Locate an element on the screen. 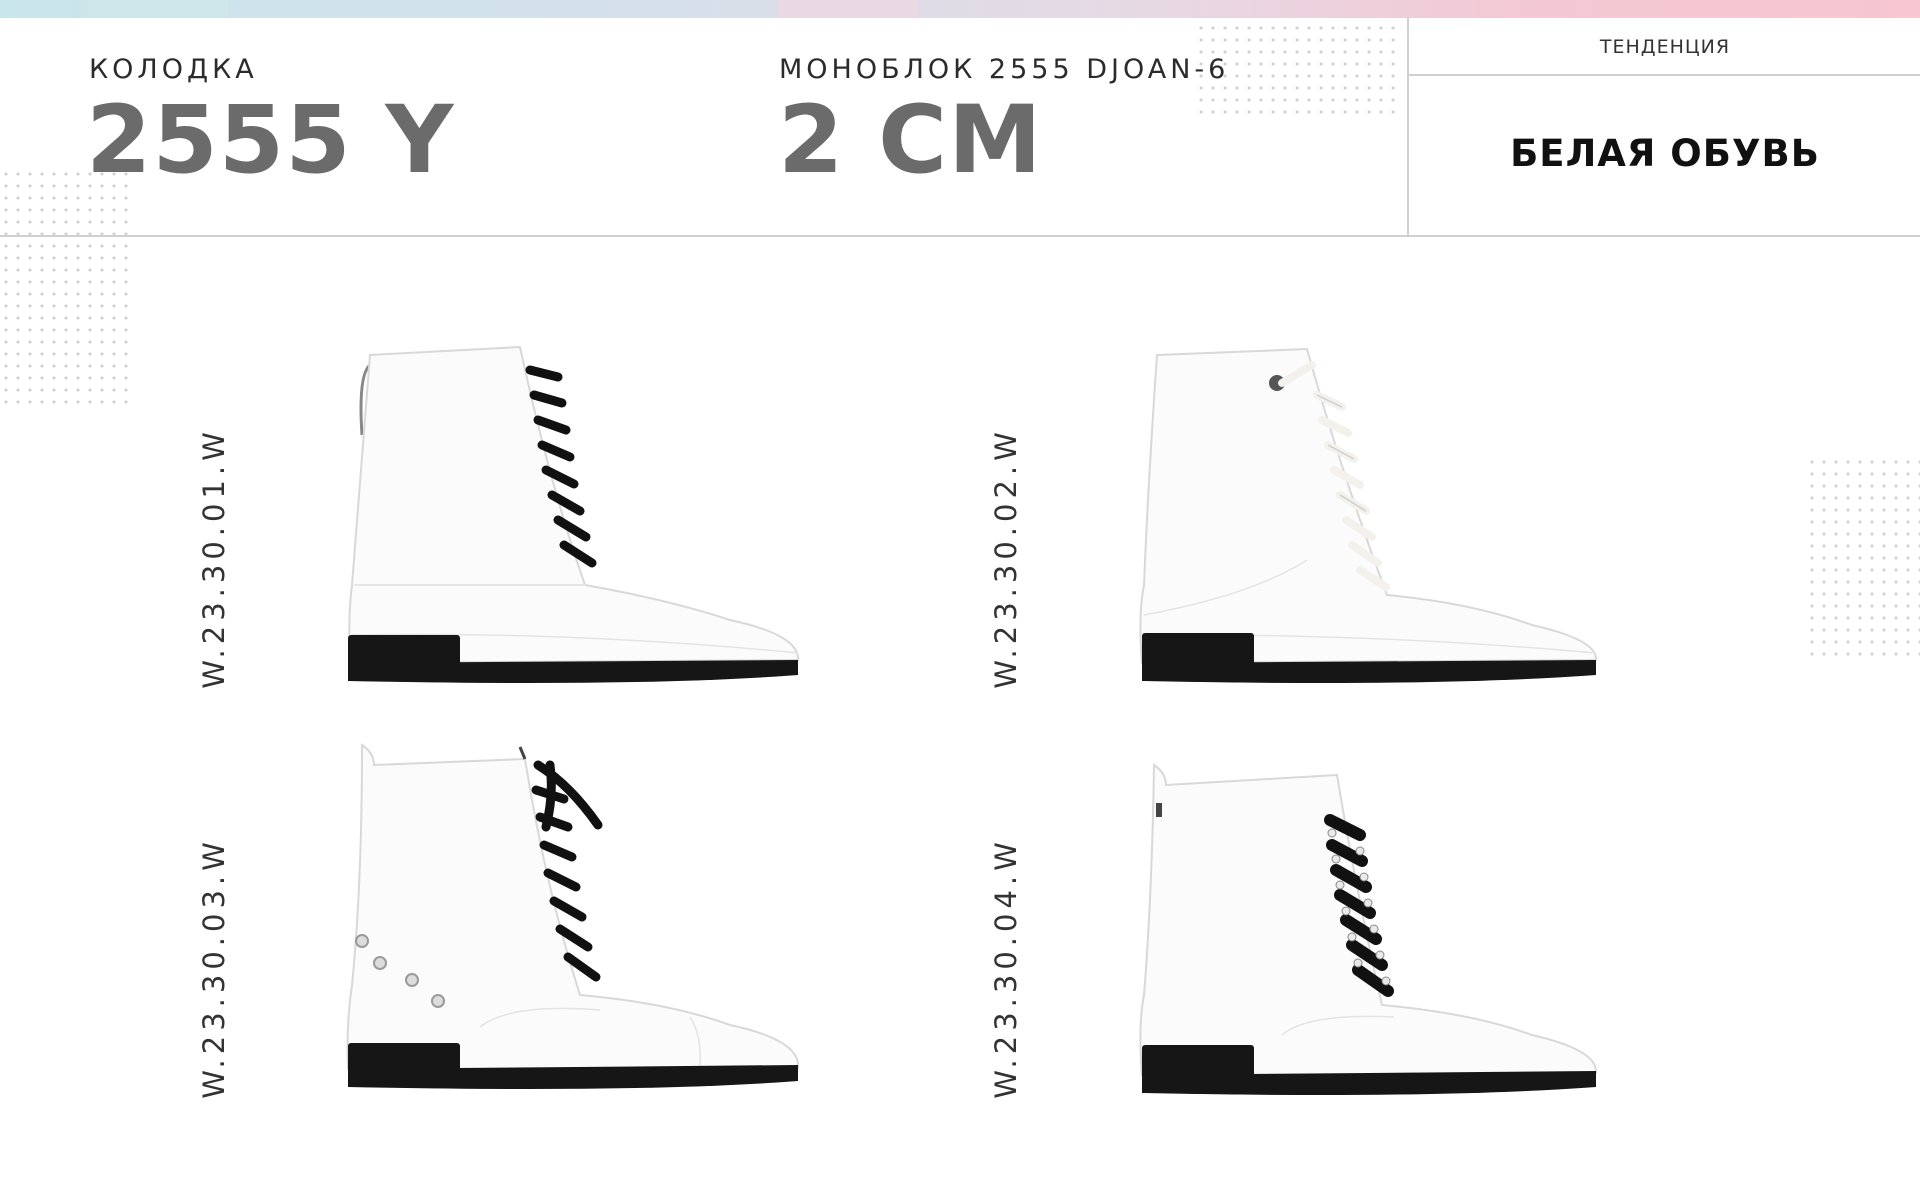  product-code-1-text: W.23.30.01.W is located at coordinates (214, 558).